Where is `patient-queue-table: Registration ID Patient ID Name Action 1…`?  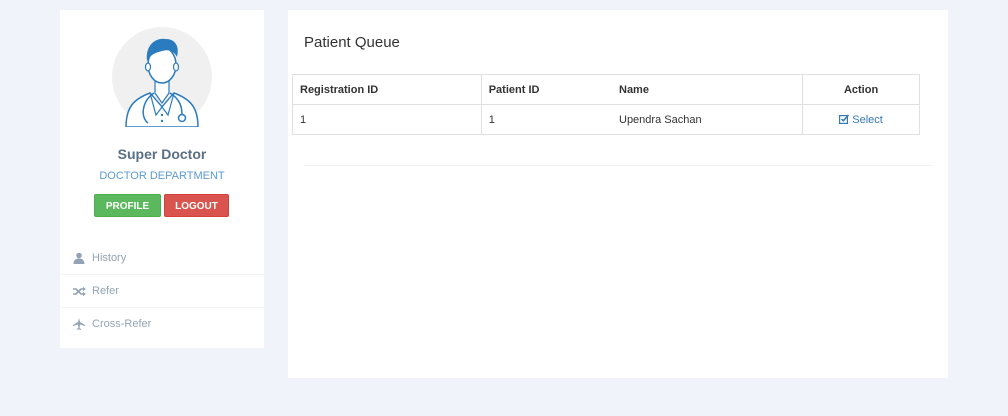 patient-queue-table: Registration ID Patient ID Name Action 1… is located at coordinates (606, 104).